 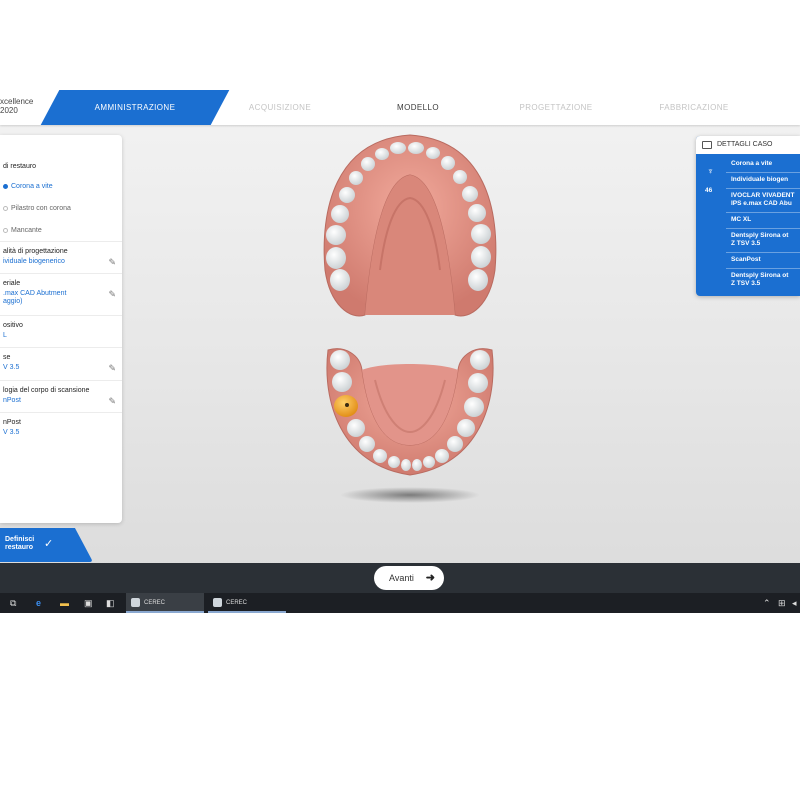 What do you see at coordinates (61, 293) in the screenshot?
I see `field-material: eriale .max CAD Abutment aggio) ✎` at bounding box center [61, 293].